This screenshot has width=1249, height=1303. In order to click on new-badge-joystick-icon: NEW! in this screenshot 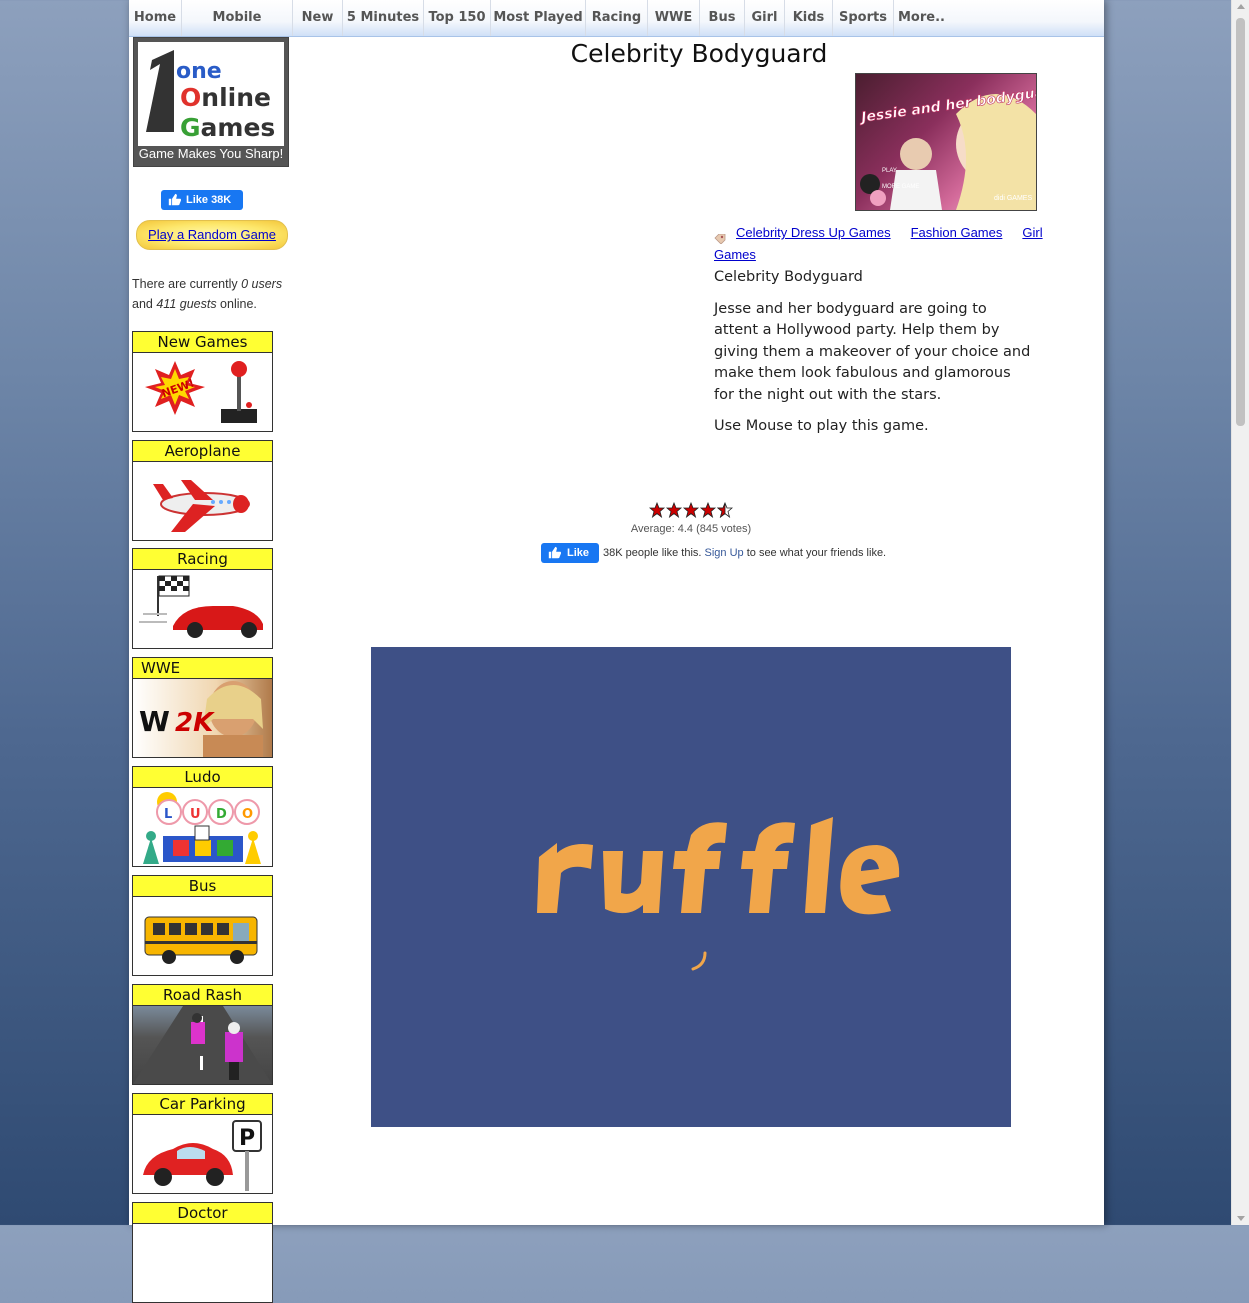, I will do `click(201, 392)`.